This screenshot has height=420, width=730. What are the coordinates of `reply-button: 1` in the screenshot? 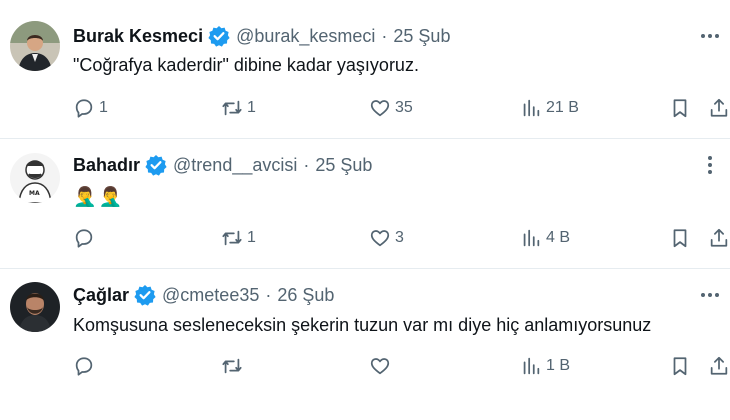 It's located at (90, 108).